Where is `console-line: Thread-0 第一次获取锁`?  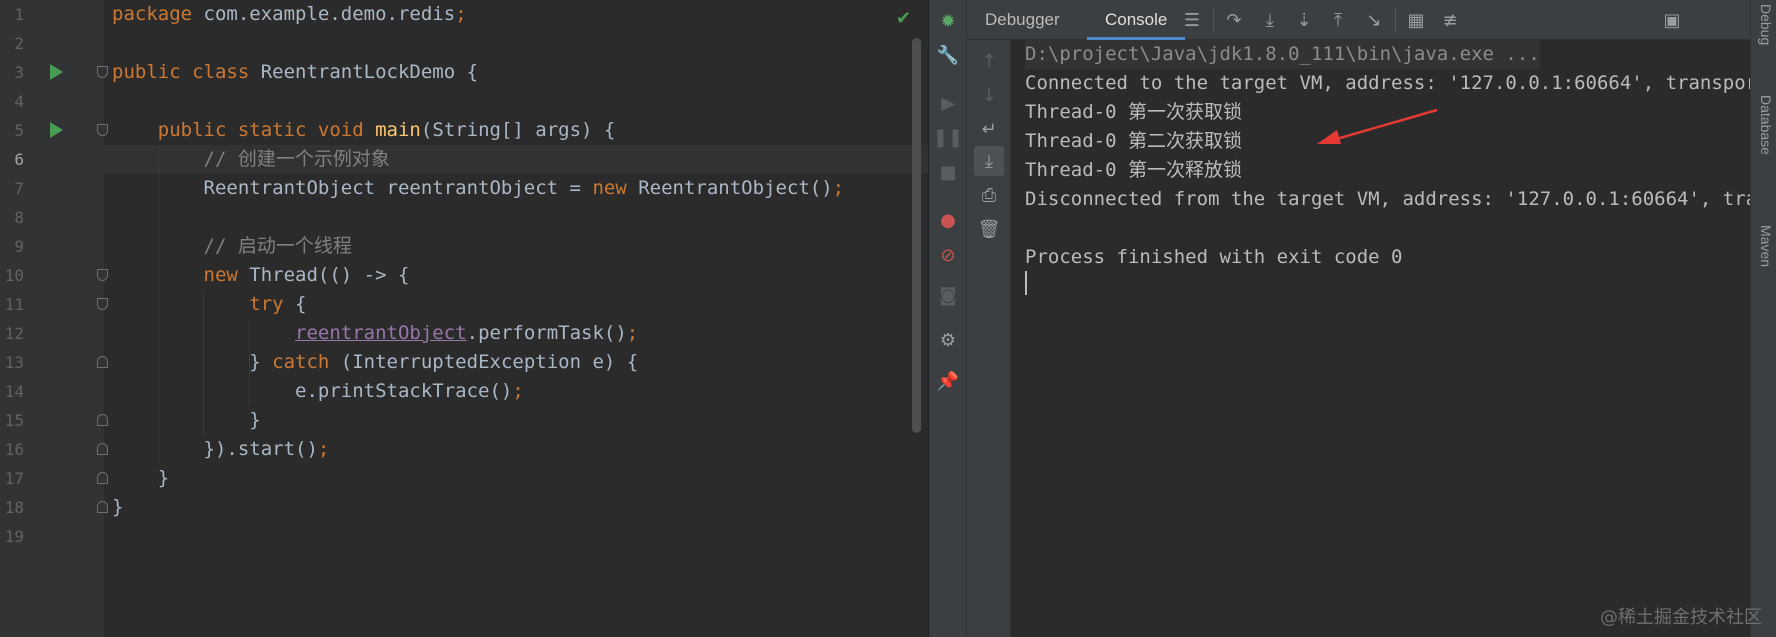 console-line: Thread-0 第一次获取锁 is located at coordinates (1133, 112).